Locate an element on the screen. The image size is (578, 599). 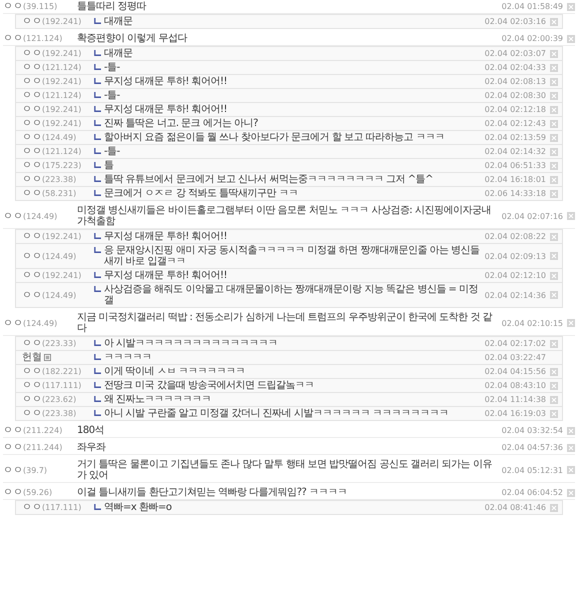
comment-time: 02.04 02:08:30 is located at coordinates (515, 95).